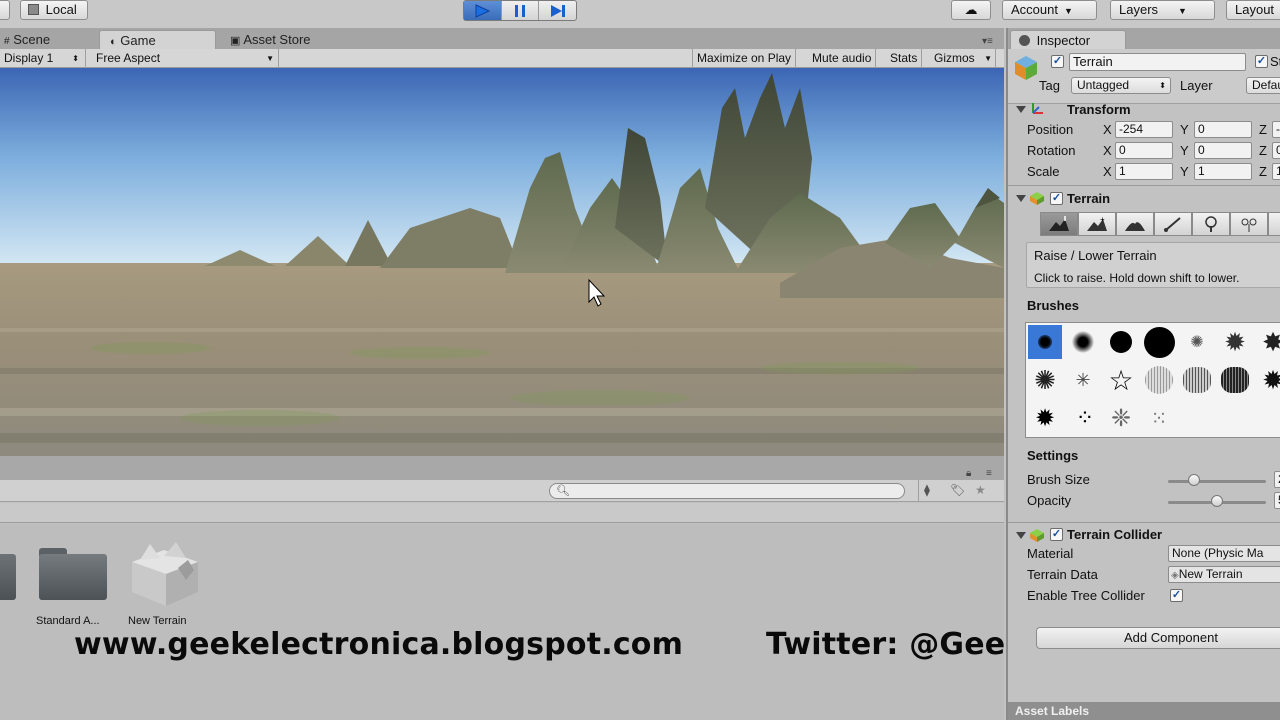 This screenshot has height=720, width=1280. Describe the element at coordinates (1261, 61) in the screenshot. I see `static-checkbox: ✓` at that location.